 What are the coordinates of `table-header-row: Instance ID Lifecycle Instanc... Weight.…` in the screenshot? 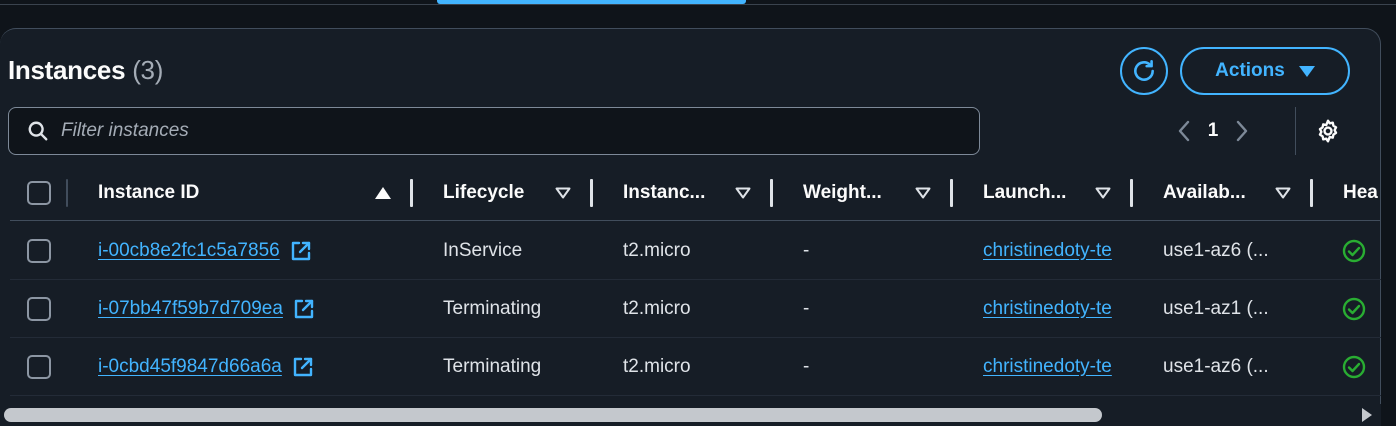 It's located at (695, 193).